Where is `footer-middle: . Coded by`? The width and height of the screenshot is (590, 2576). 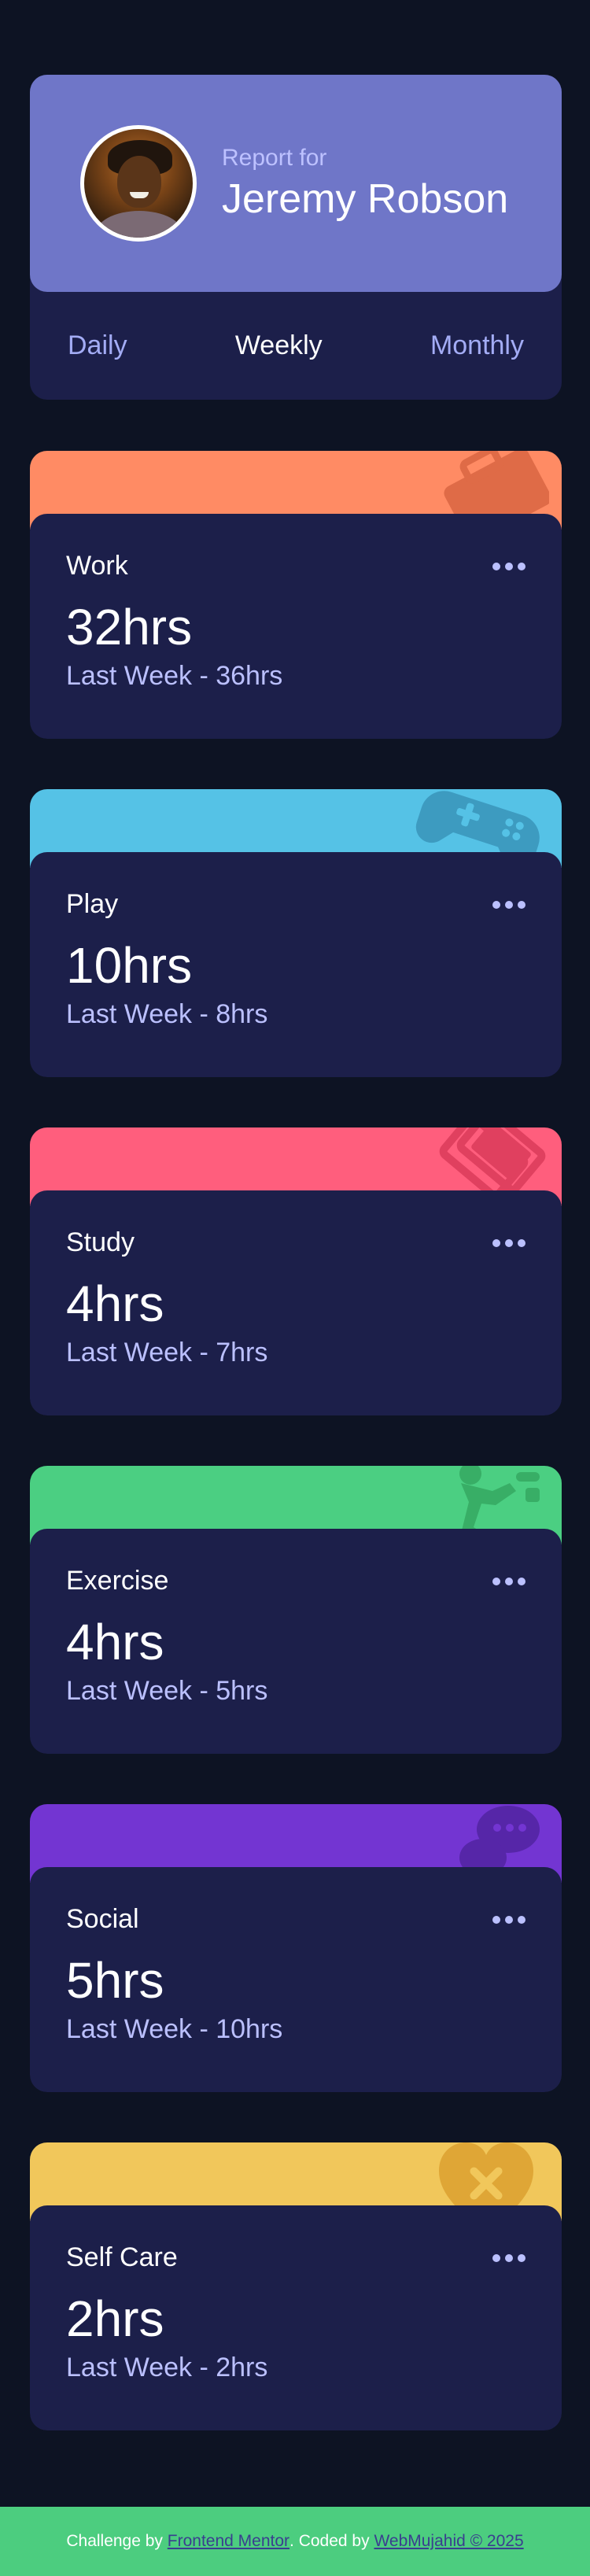
footer-middle: . Coded by is located at coordinates (329, 2541).